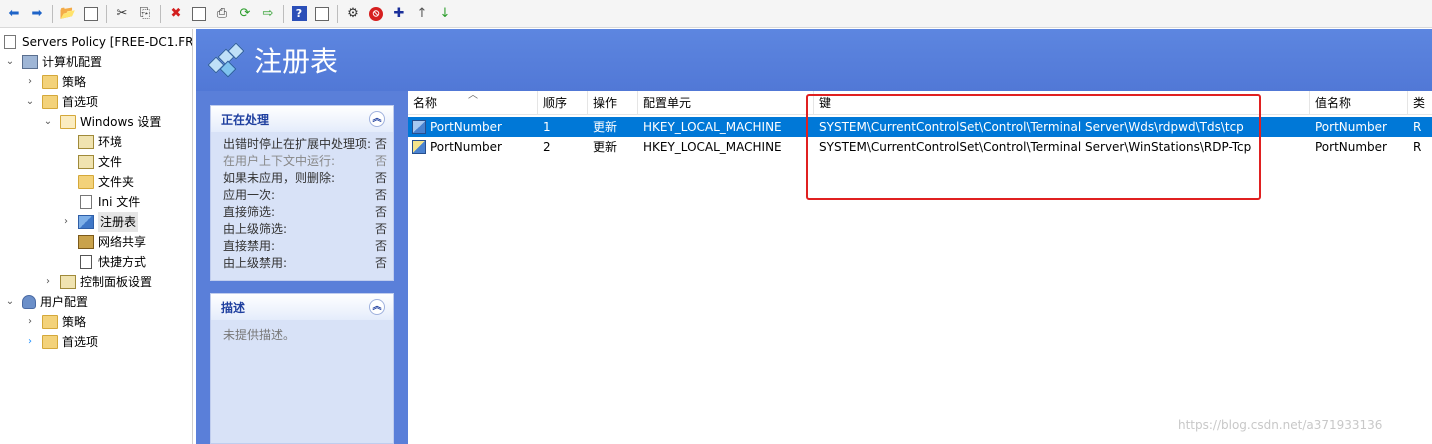 The width and height of the screenshot is (1432, 444). What do you see at coordinates (302, 307) in the screenshot?
I see `description-panel-header: 描述 ︽` at bounding box center [302, 307].